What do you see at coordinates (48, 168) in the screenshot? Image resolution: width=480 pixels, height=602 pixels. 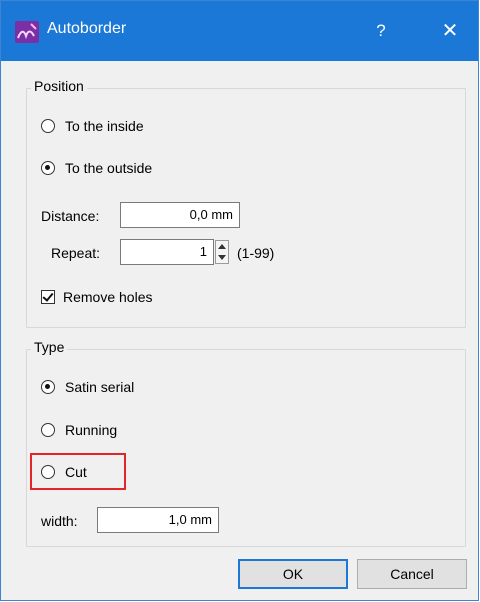 I see `to-outside-radio` at bounding box center [48, 168].